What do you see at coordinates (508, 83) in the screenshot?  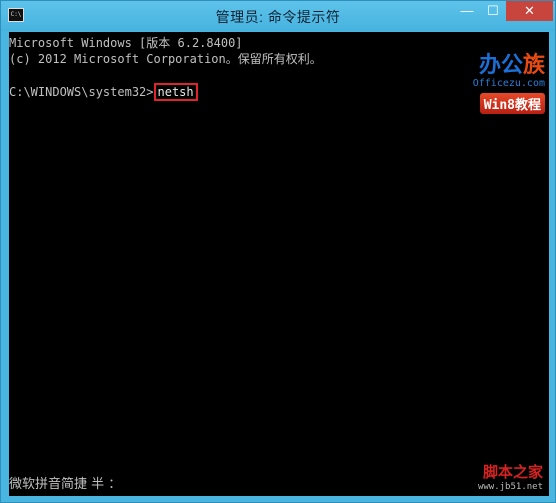 I see `officezu-url: Officezu.com` at bounding box center [508, 83].